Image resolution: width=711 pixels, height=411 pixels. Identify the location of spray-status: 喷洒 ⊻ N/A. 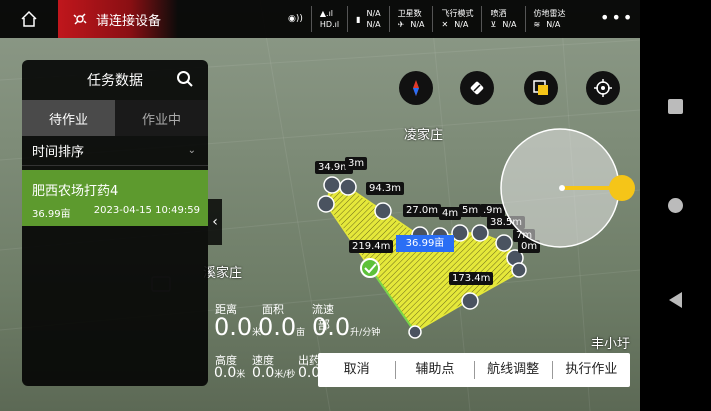
(502, 19).